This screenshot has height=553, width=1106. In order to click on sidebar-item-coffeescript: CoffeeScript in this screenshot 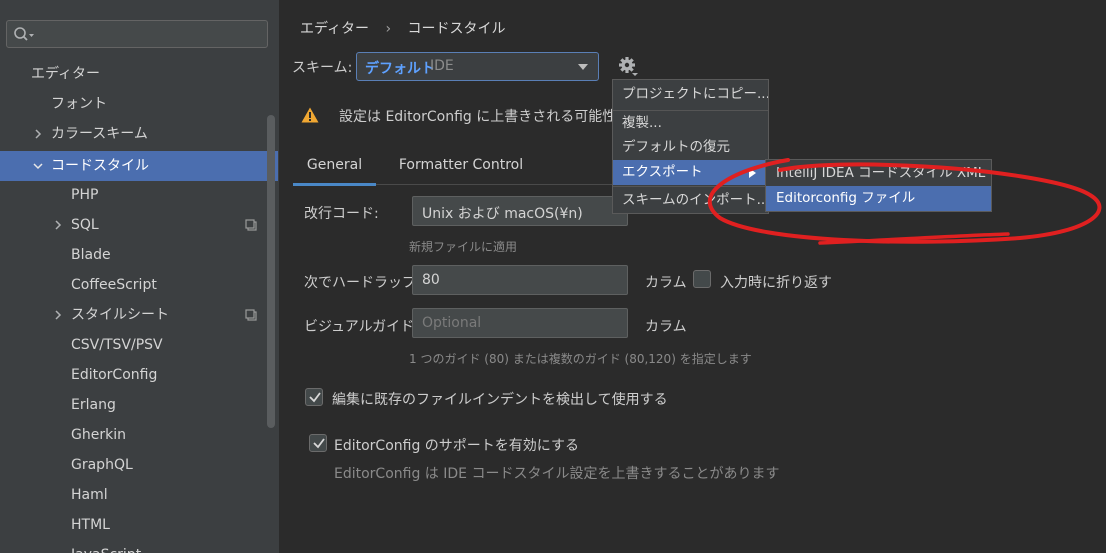, I will do `click(139, 285)`.